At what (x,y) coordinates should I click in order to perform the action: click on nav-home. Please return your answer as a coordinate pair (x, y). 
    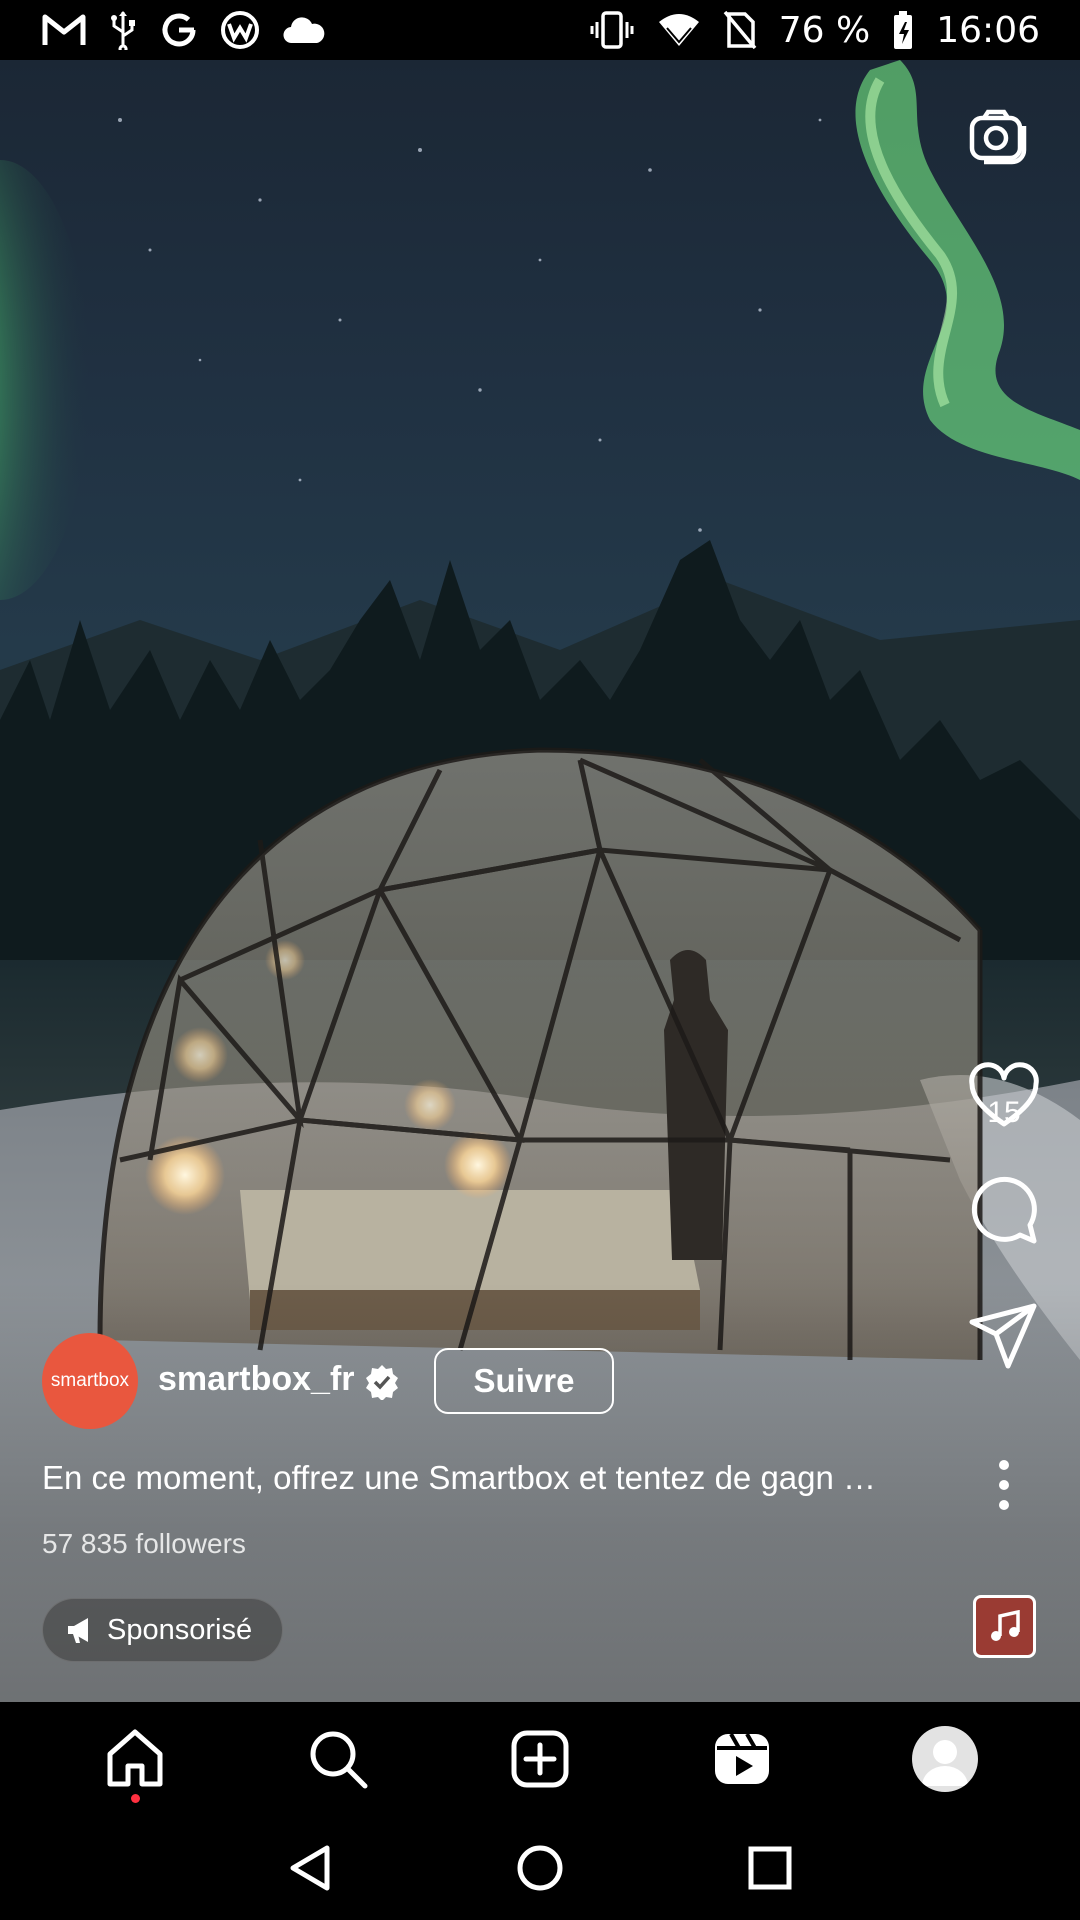
    Looking at the image, I should click on (135, 1759).